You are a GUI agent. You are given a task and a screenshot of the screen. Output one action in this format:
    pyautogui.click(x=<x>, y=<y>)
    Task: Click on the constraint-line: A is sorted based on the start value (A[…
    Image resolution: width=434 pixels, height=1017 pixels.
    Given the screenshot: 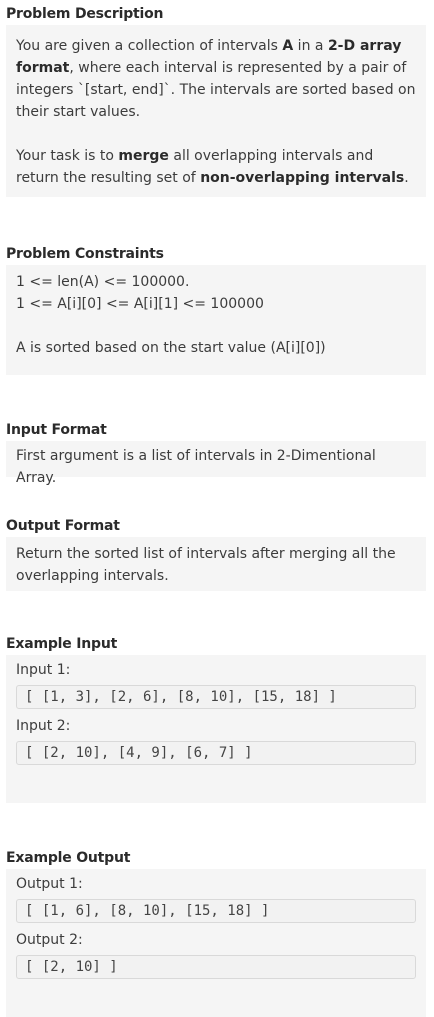 What is the action you would take?
    pyautogui.click(x=171, y=348)
    